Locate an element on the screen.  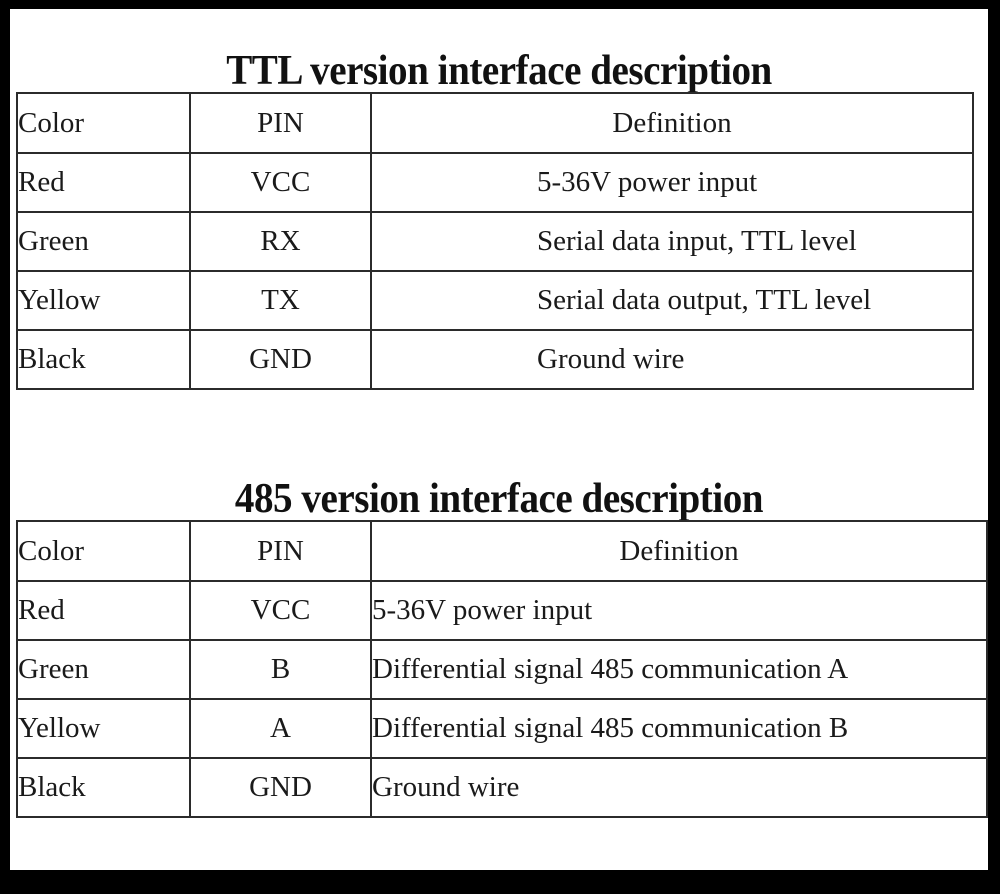
cell-definition: Differential signal 485 communication A is located at coordinates (679, 669).